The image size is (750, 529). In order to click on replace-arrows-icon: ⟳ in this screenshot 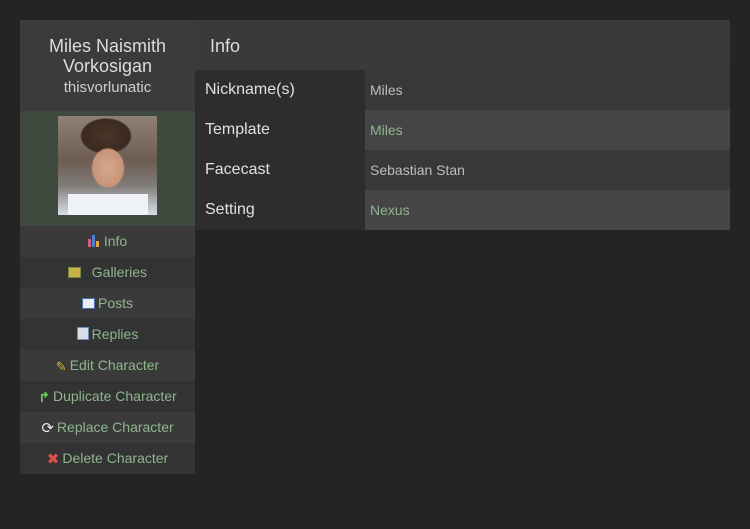, I will do `click(47, 428)`.